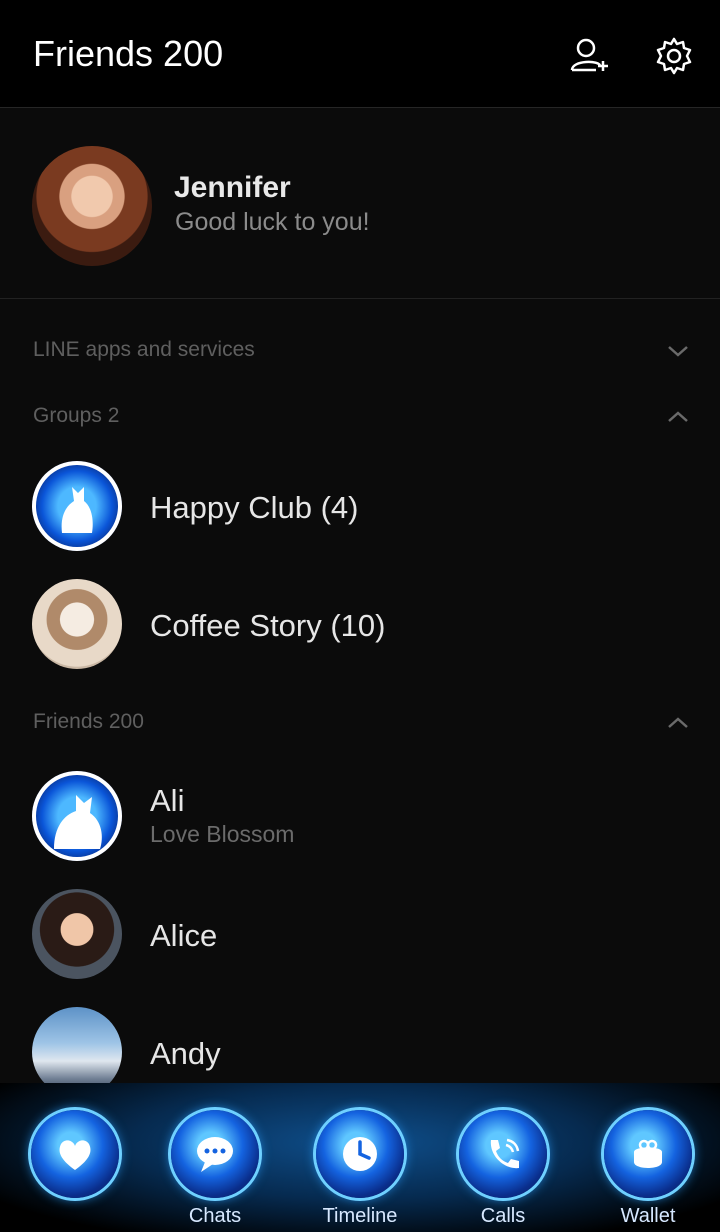  I want to click on group-item: Happy Club (4), so click(360, 508).